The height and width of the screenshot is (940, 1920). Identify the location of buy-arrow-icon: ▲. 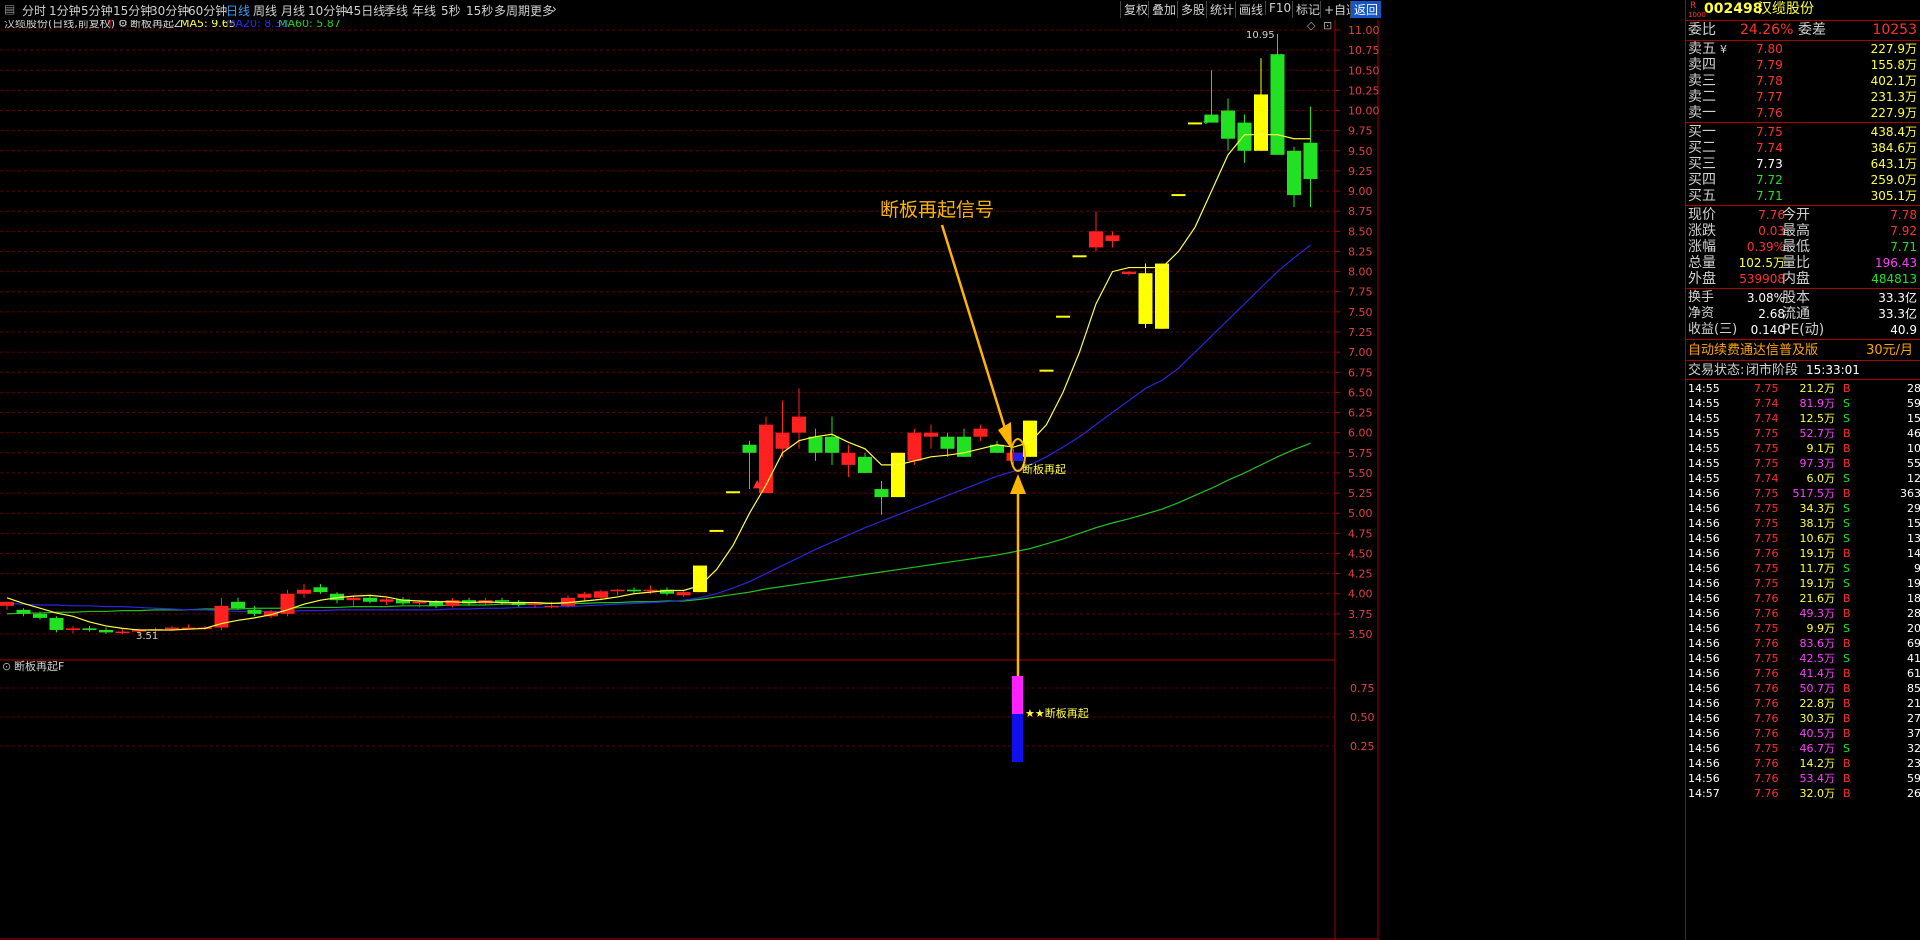
(757, 483).